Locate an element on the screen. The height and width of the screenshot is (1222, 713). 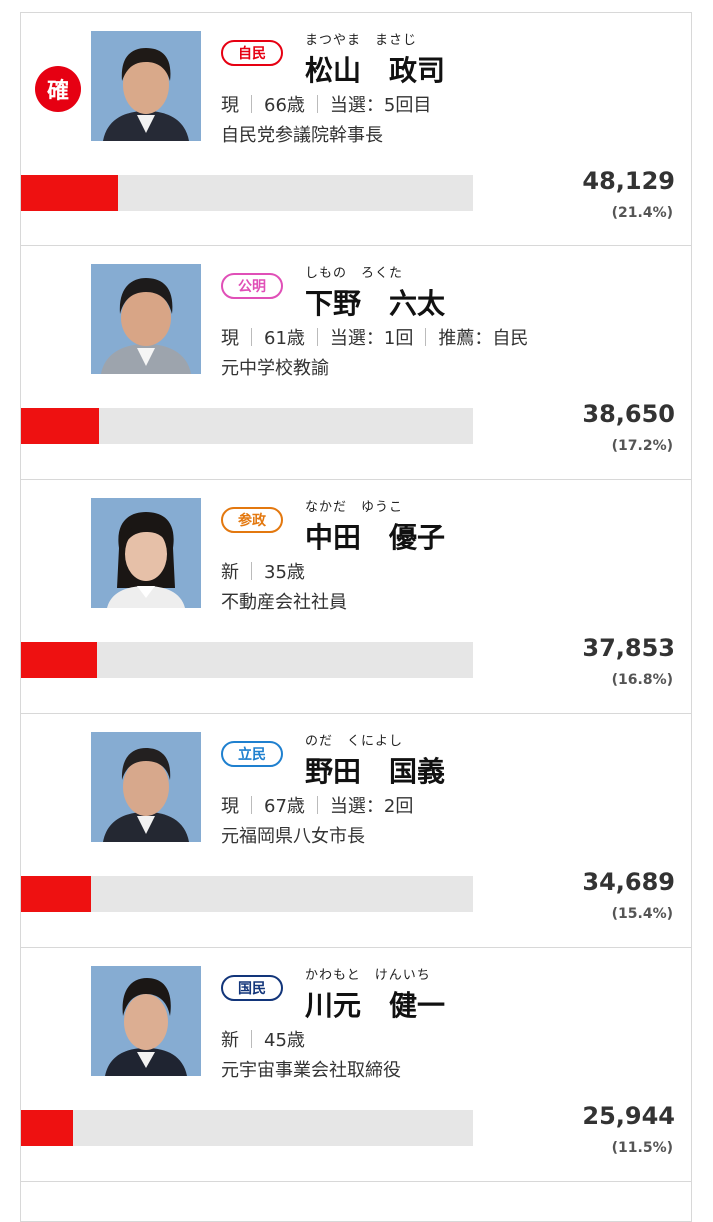
candidate-card-next is located at coordinates (356, 1202).